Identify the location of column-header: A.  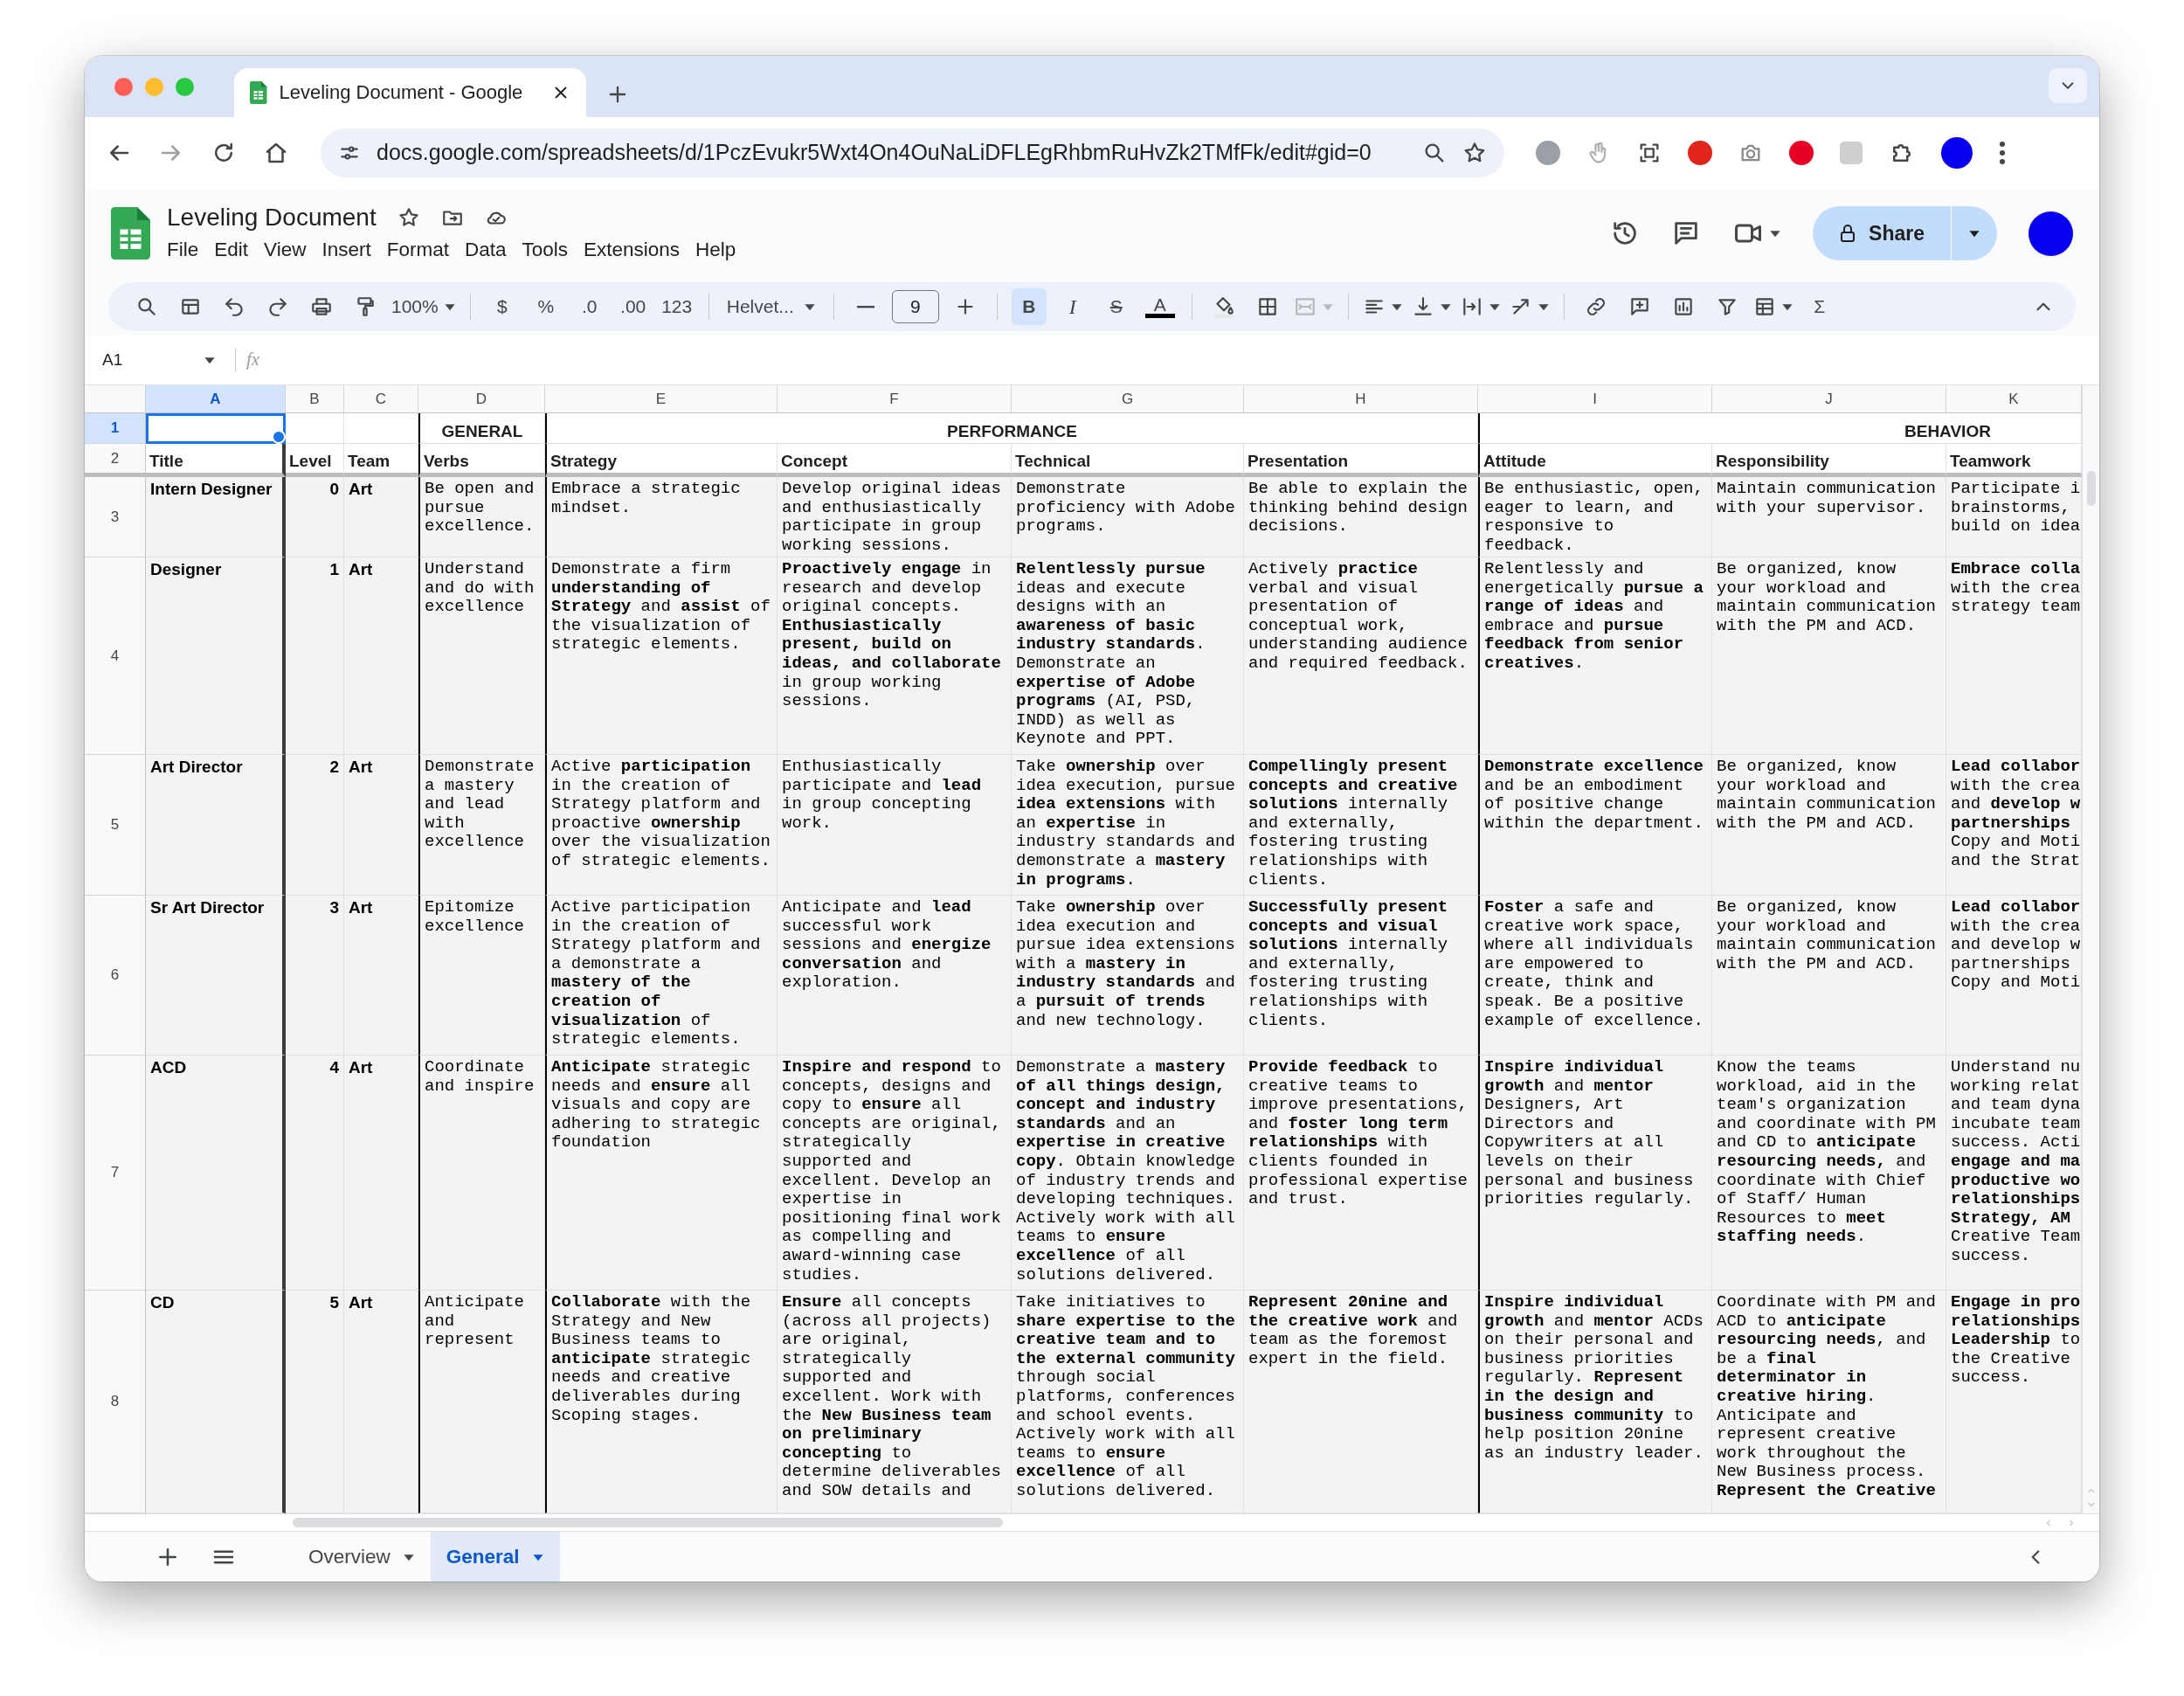
(216, 399).